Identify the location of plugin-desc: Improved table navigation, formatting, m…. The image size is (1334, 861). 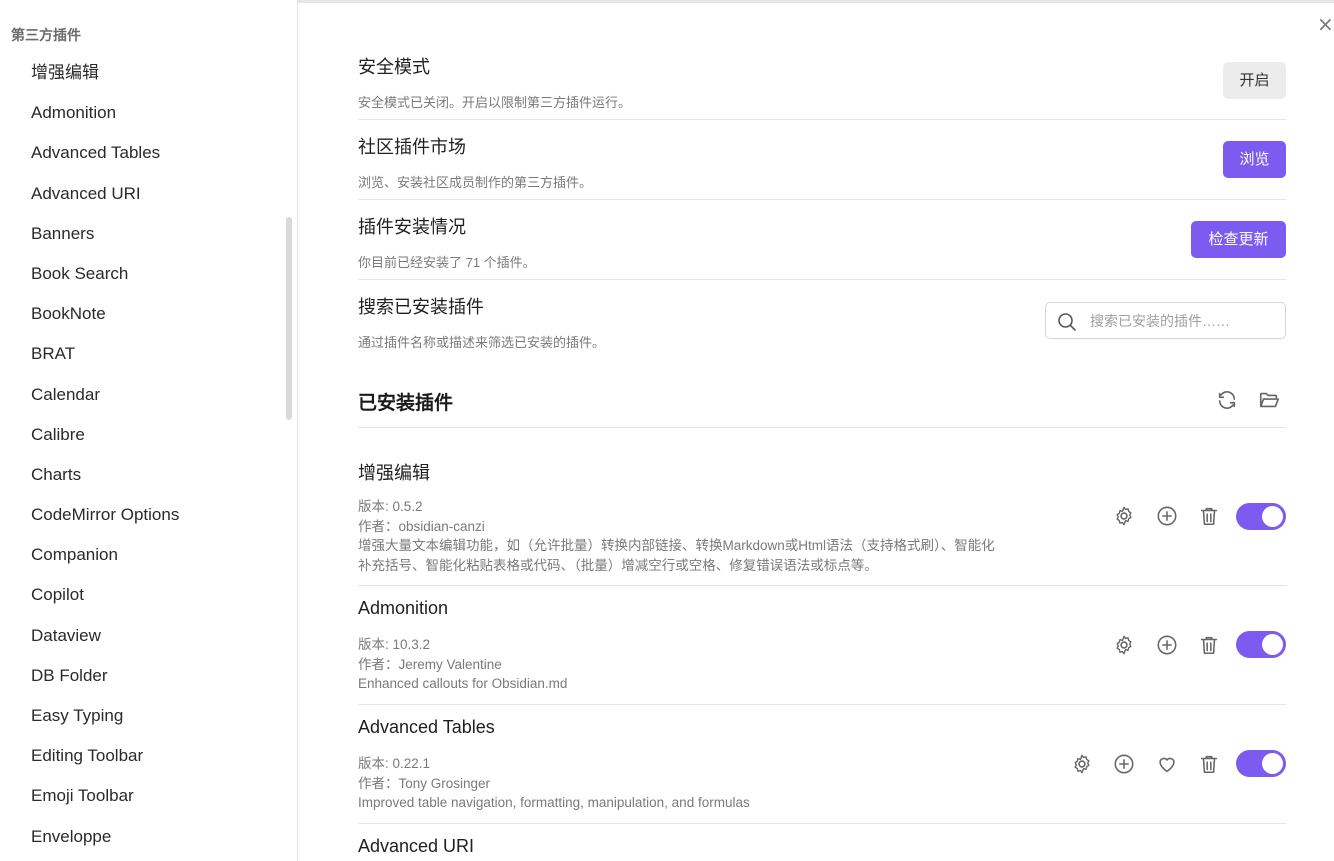
(554, 802).